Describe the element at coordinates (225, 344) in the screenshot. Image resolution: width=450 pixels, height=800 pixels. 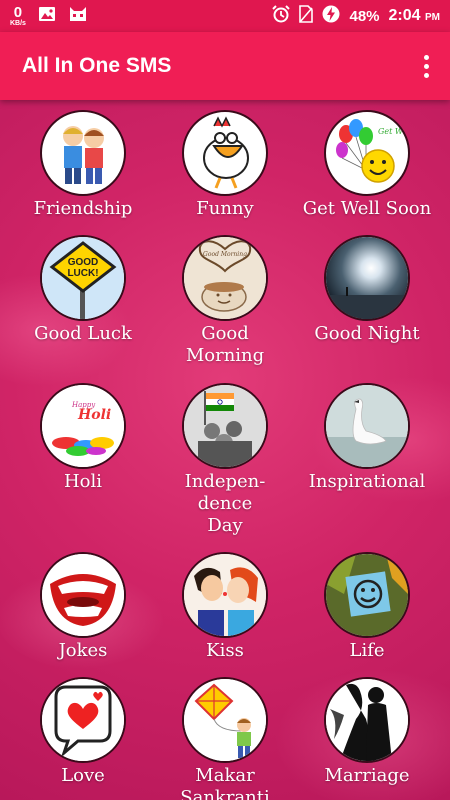
I see `category-label: Good Morning` at that location.